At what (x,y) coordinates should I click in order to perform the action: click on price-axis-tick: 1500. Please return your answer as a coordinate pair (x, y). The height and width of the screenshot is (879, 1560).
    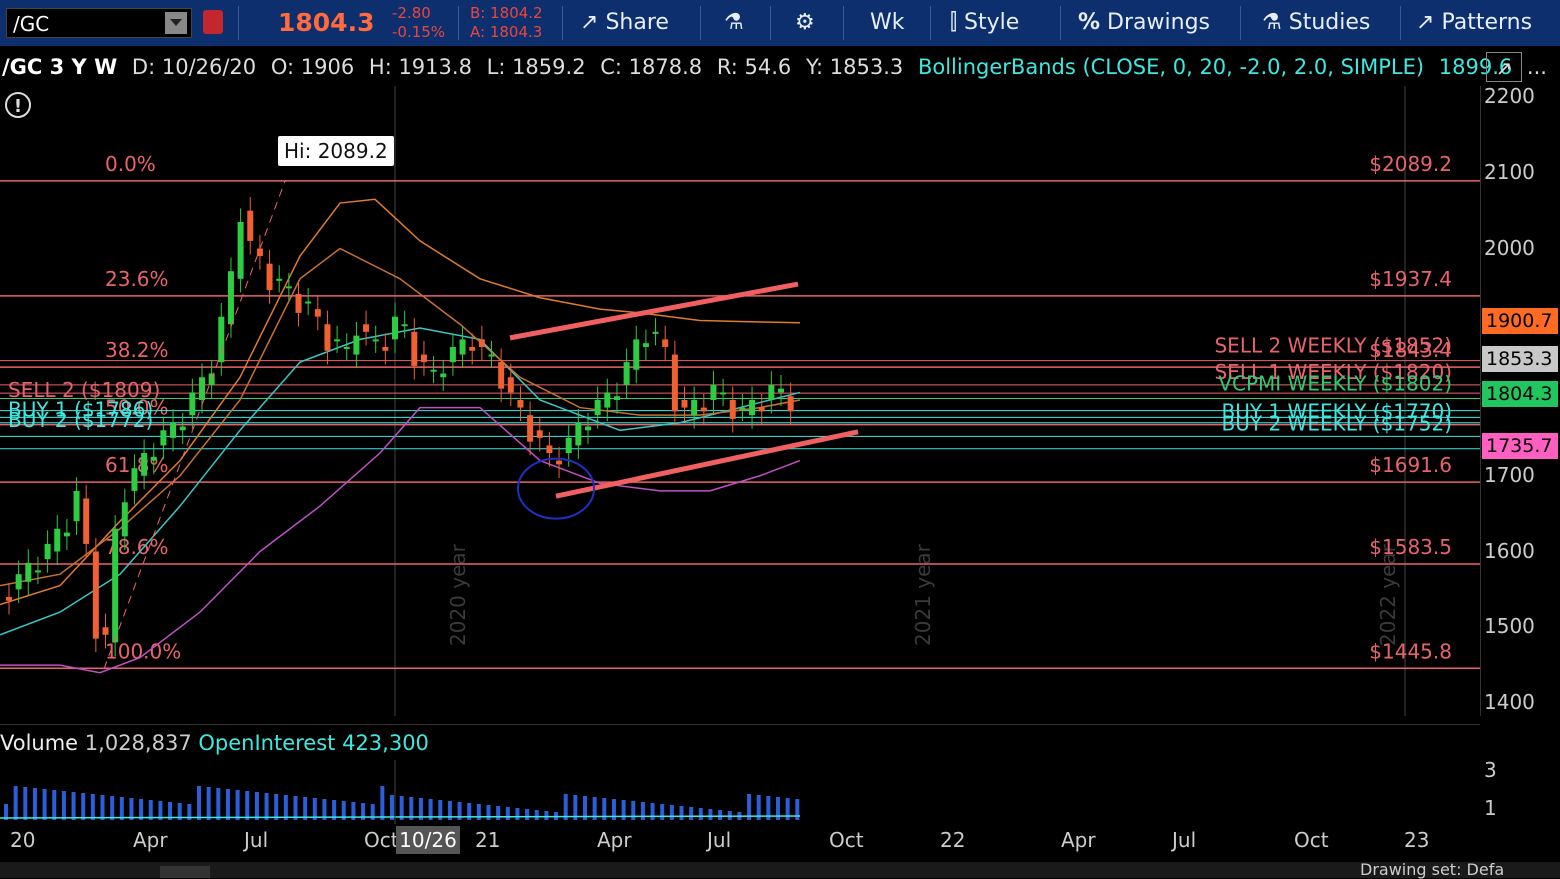
    Looking at the image, I should click on (1509, 626).